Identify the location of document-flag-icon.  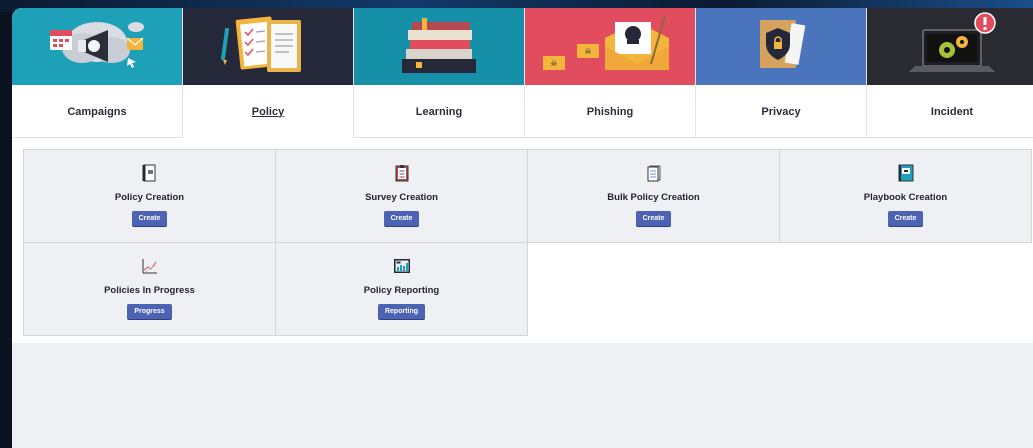
(148, 173).